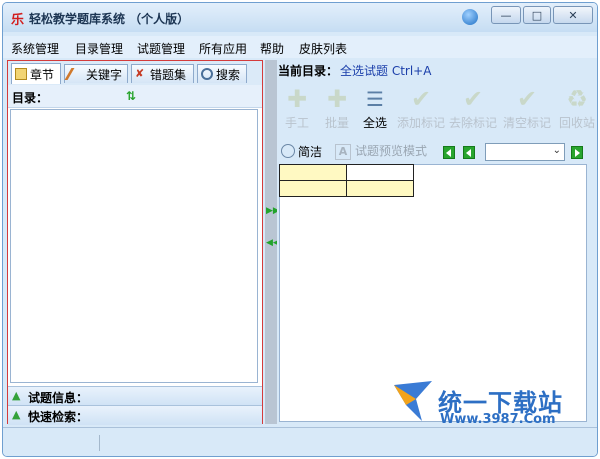 Image resolution: width=600 pixels, height=459 pixels. What do you see at coordinates (296, 123) in the screenshot?
I see `manual-add-label: 手工` at bounding box center [296, 123].